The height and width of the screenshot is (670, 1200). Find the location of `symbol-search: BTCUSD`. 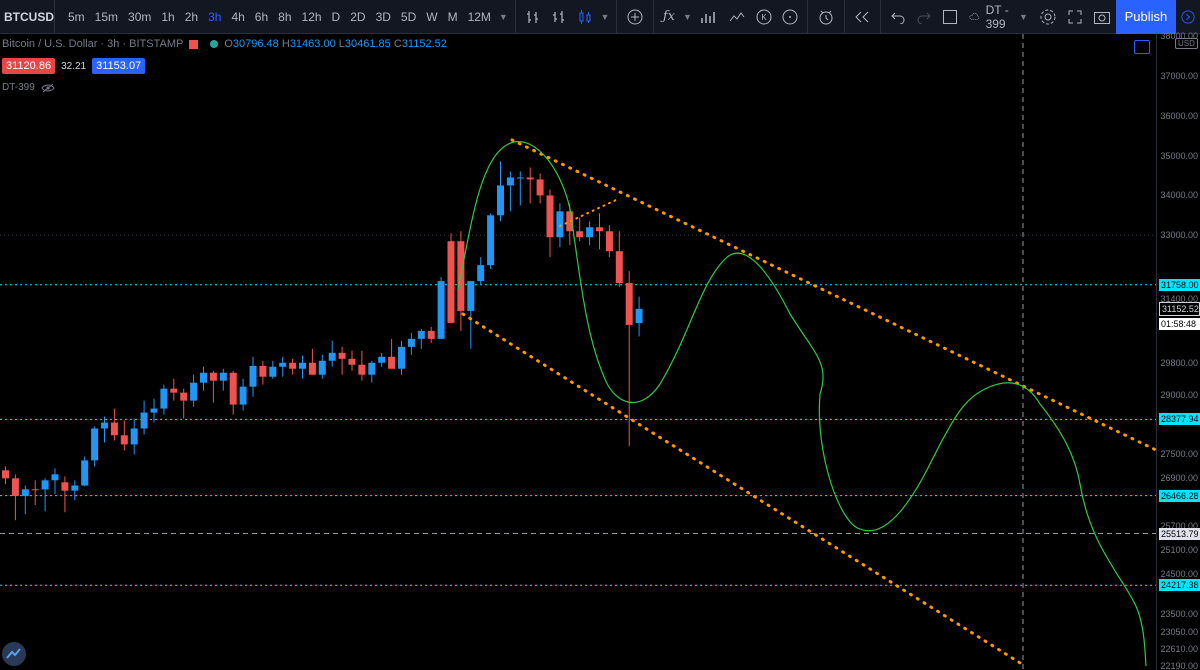

symbol-search: BTCUSD is located at coordinates (27, 17).